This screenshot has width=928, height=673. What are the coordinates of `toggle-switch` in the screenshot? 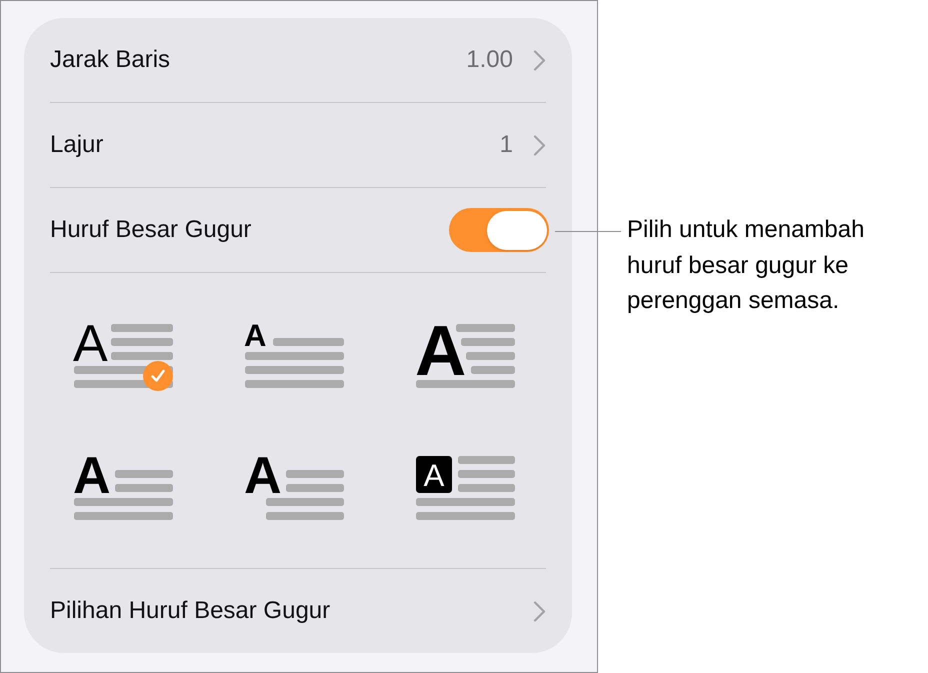 It's located at (499, 230).